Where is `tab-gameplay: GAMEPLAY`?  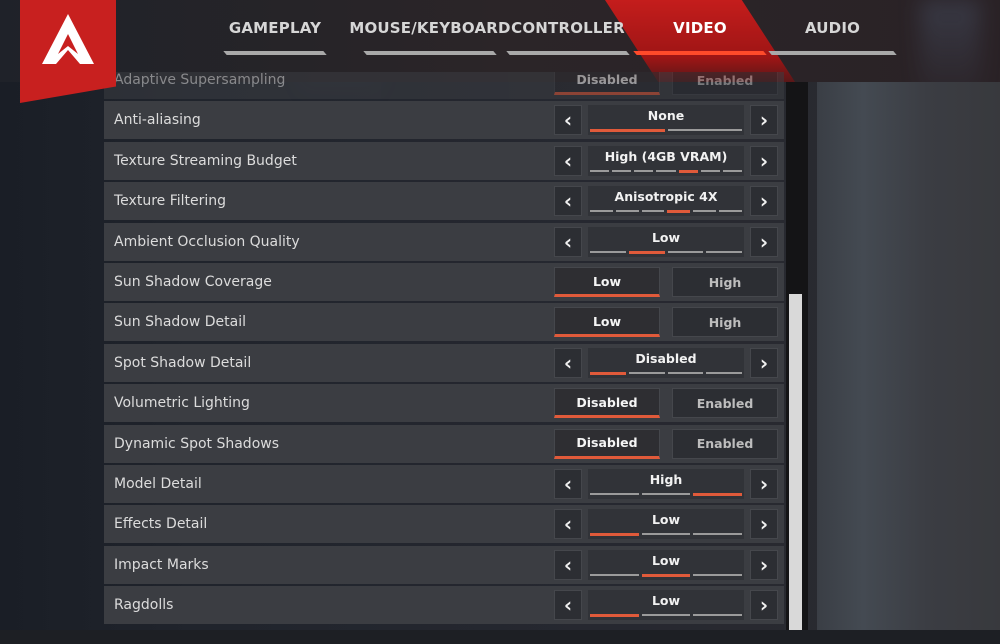
tab-gameplay: GAMEPLAY is located at coordinates (275, 27).